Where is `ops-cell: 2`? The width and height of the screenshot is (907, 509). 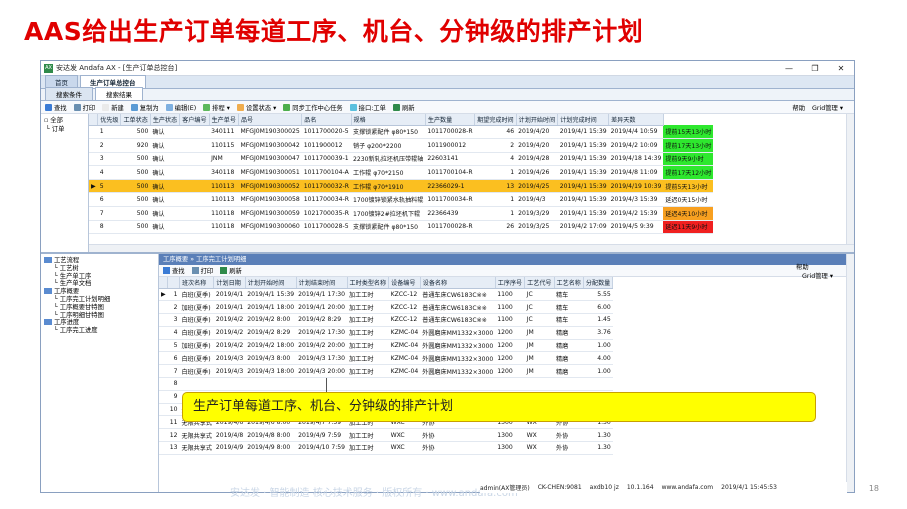 ops-cell: 2 is located at coordinates (173, 307).